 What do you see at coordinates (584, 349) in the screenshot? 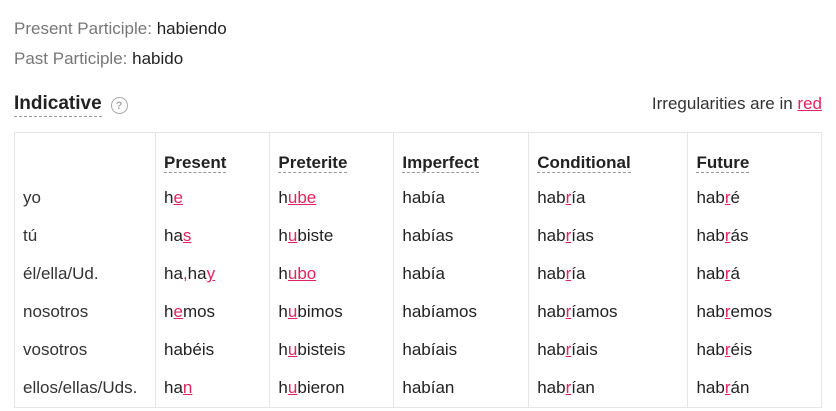
I see `regular-segment: íais` at bounding box center [584, 349].